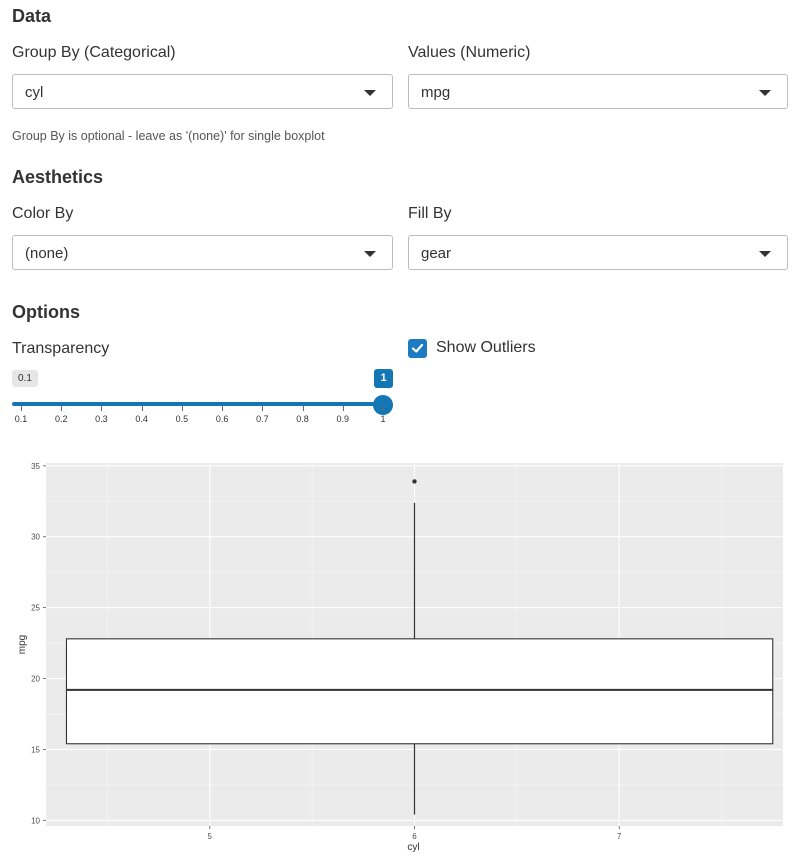  What do you see at coordinates (47, 253) in the screenshot?
I see `color-by-value: (none)` at bounding box center [47, 253].